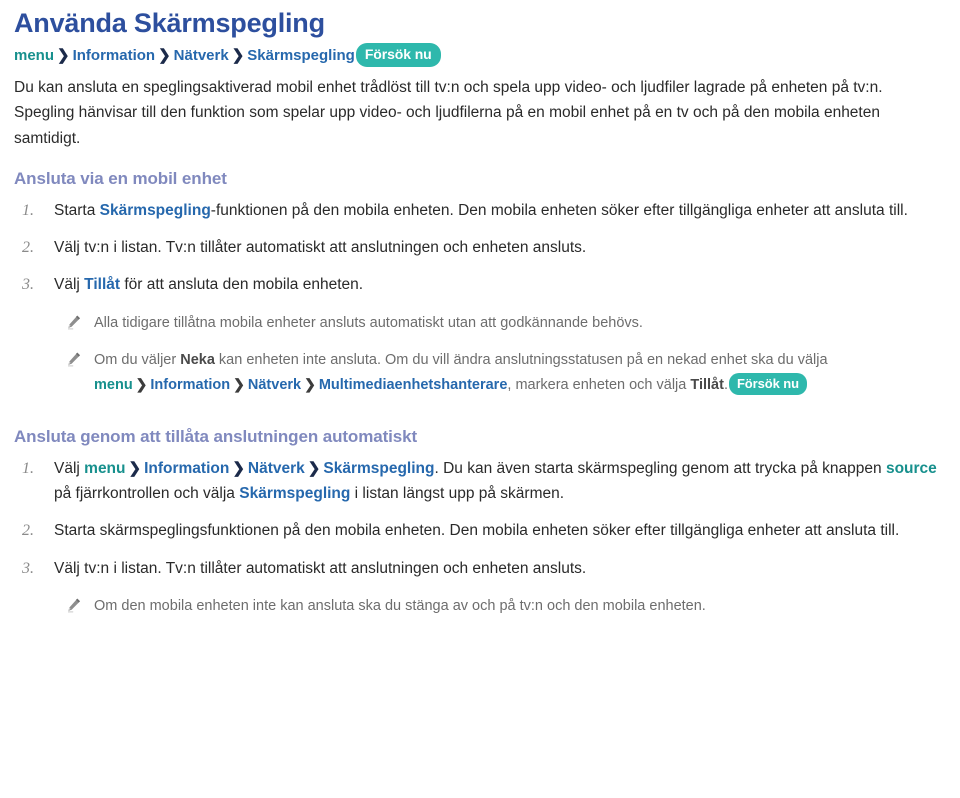 This screenshot has width=960, height=798. Describe the element at coordinates (599, 384) in the screenshot. I see `note-text-mid: , markera enheten och välja` at that location.